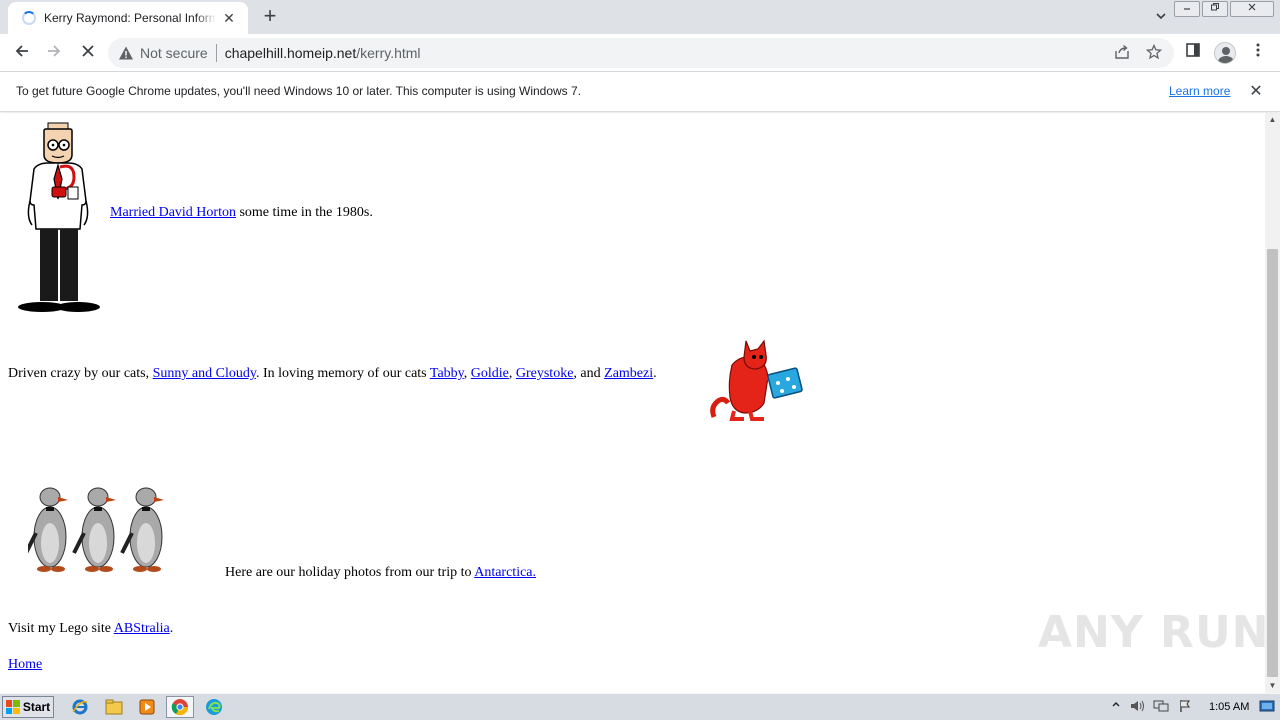  Describe the element at coordinates (180, 707) in the screenshot. I see `chrome-taskbar-icon` at that location.